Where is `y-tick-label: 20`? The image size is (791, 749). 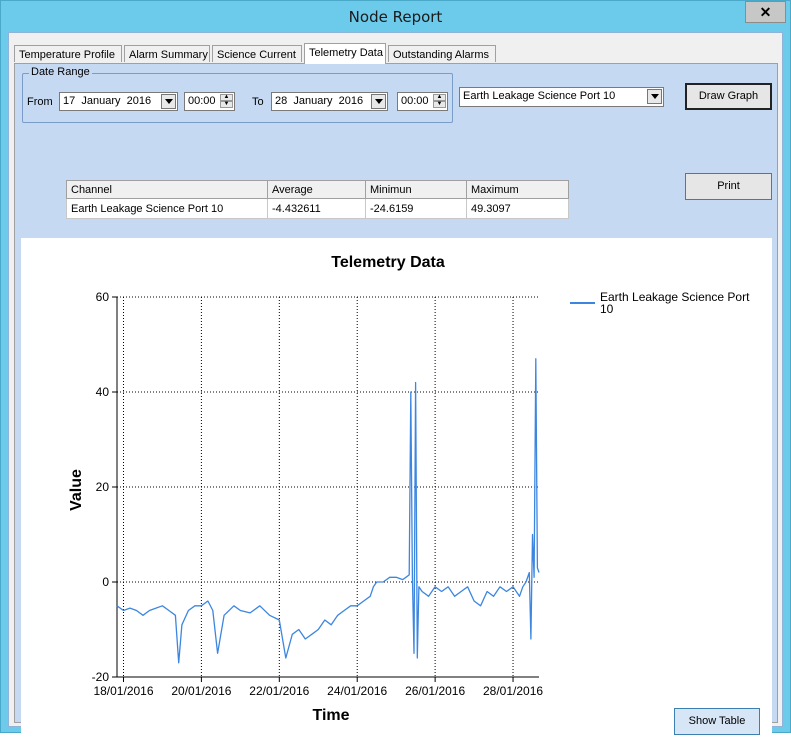
y-tick-label: 20 is located at coordinates (103, 487).